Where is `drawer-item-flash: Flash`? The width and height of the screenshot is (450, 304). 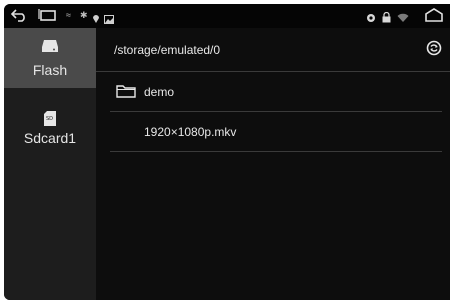
drawer-item-flash: Flash is located at coordinates (50, 58).